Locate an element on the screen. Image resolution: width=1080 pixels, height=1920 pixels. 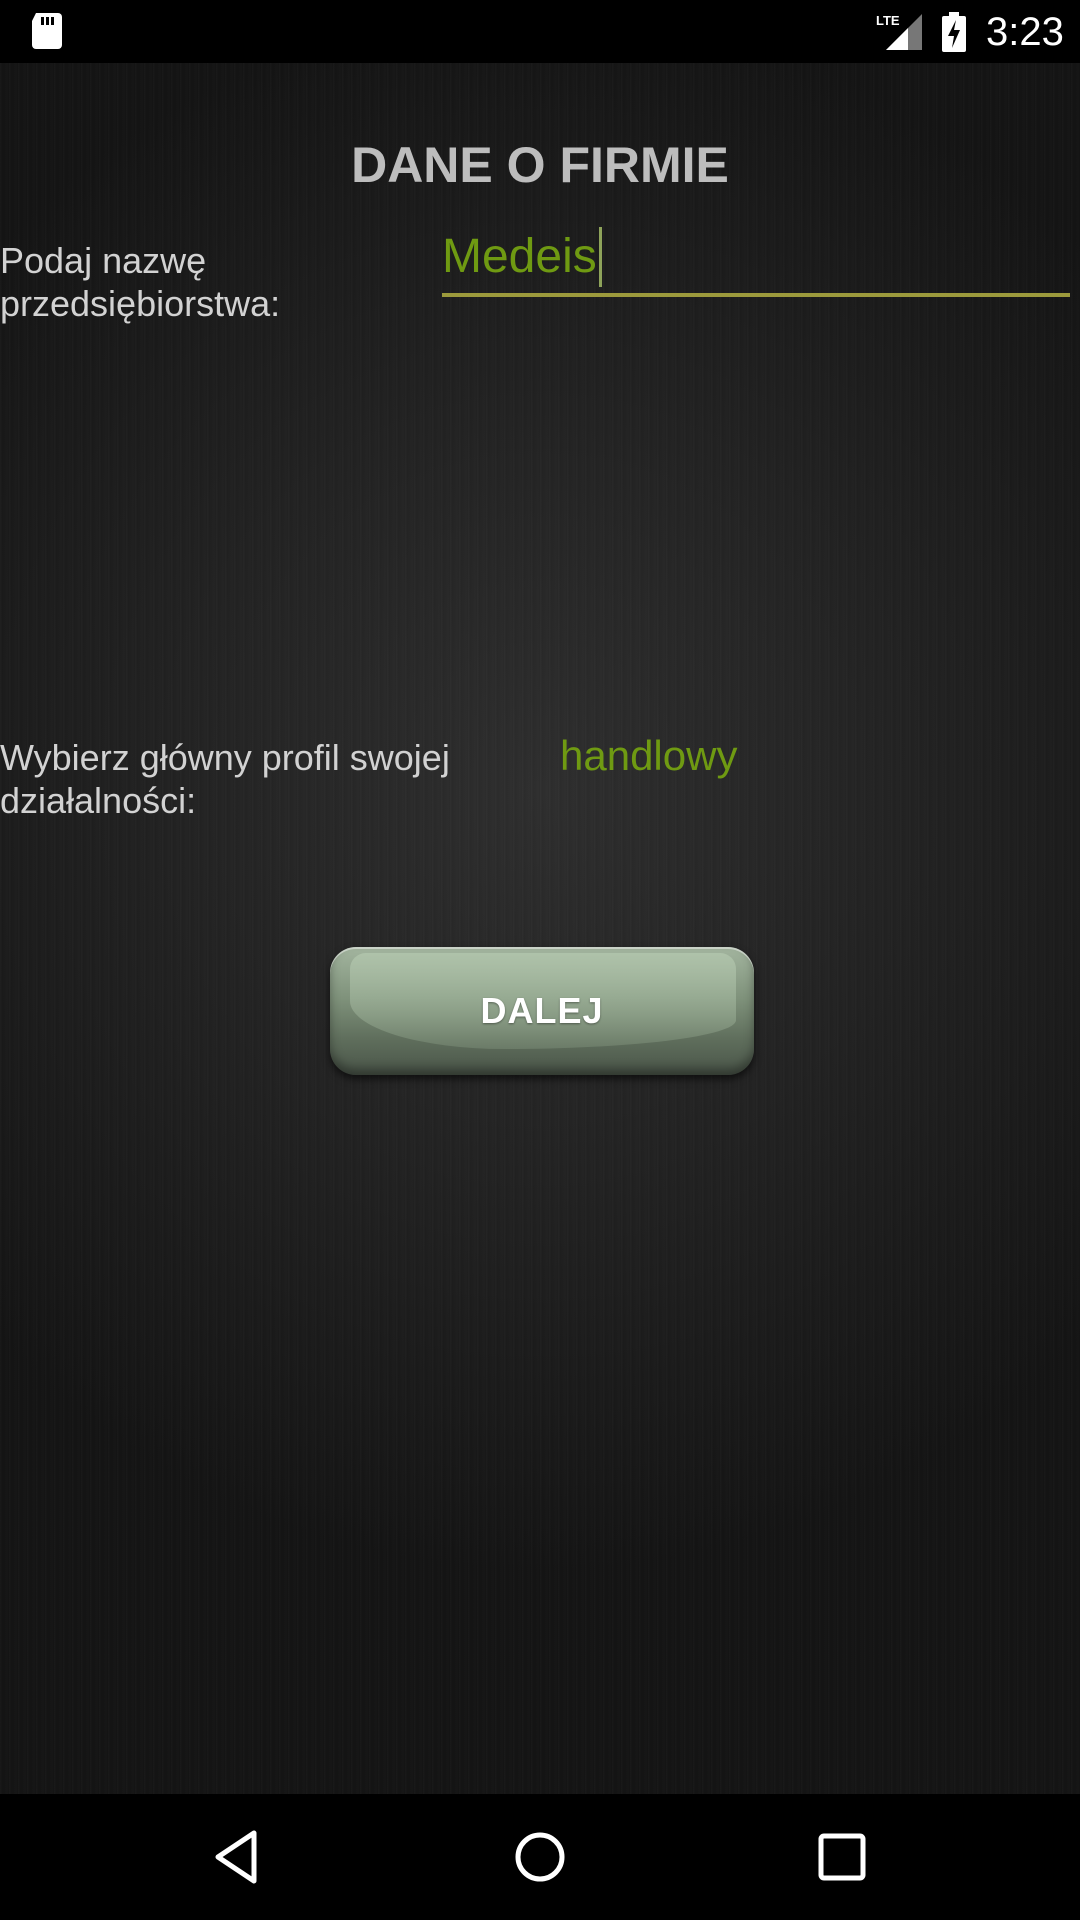
navigation-bar is located at coordinates (540, 1857).